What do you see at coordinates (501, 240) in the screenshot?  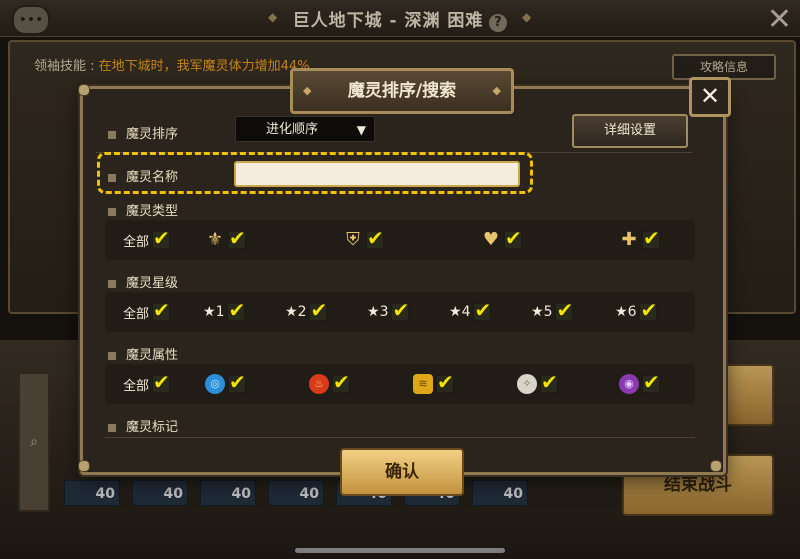 I see `type-option-hp: ♥` at bounding box center [501, 240].